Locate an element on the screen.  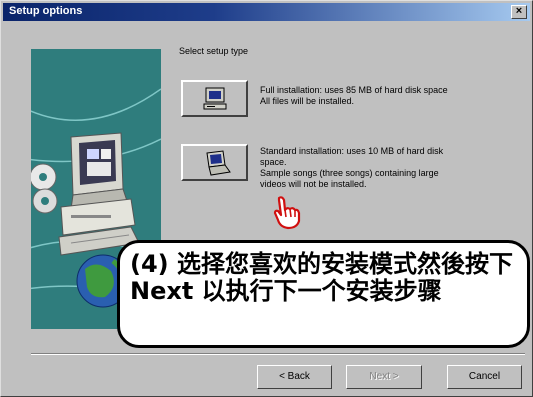
option-line: videos will not be installed. is located at coordinates (313, 184).